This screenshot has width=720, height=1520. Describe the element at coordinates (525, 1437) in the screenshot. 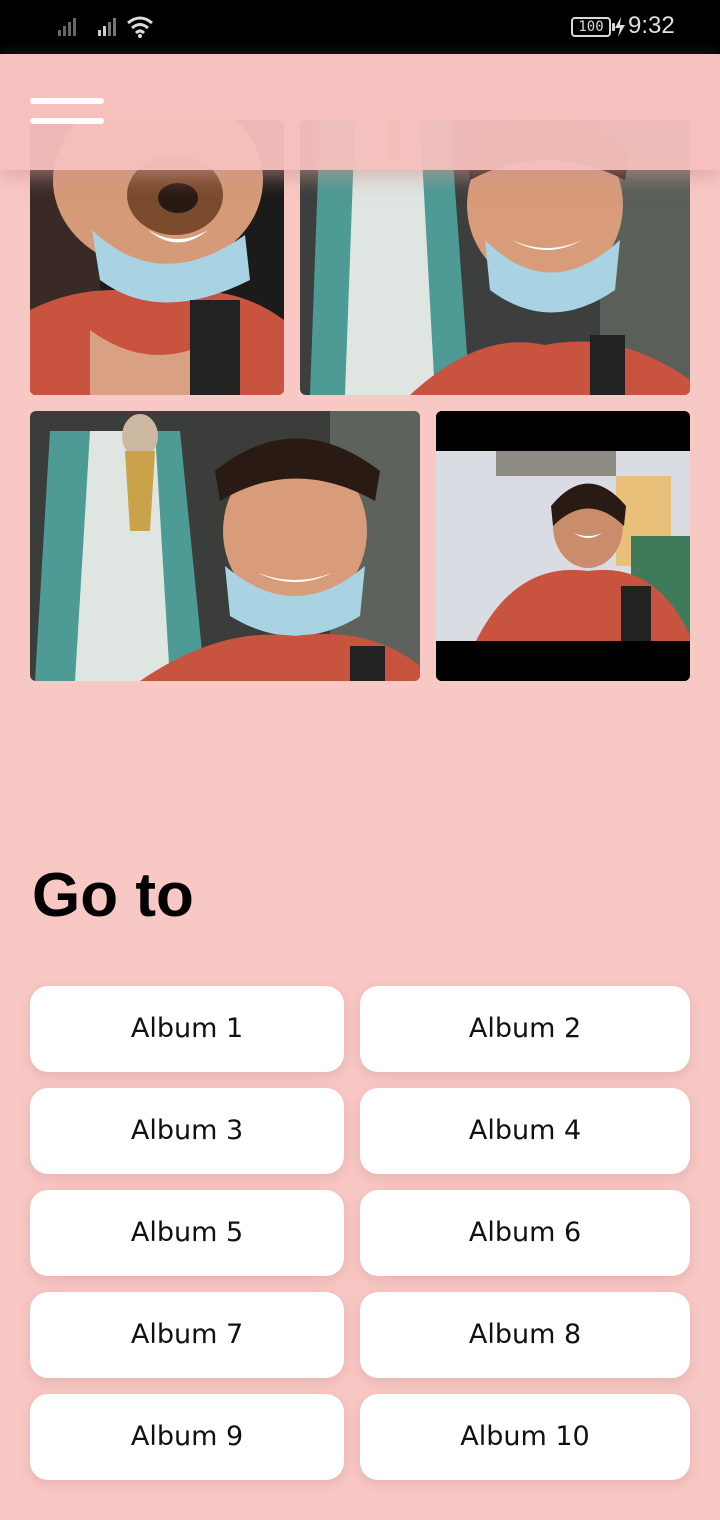

I see `album-10-button: Album 10` at that location.